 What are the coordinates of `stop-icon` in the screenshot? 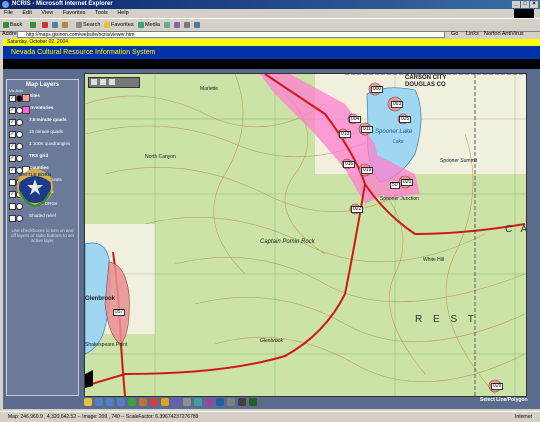 It's located at (45, 24).